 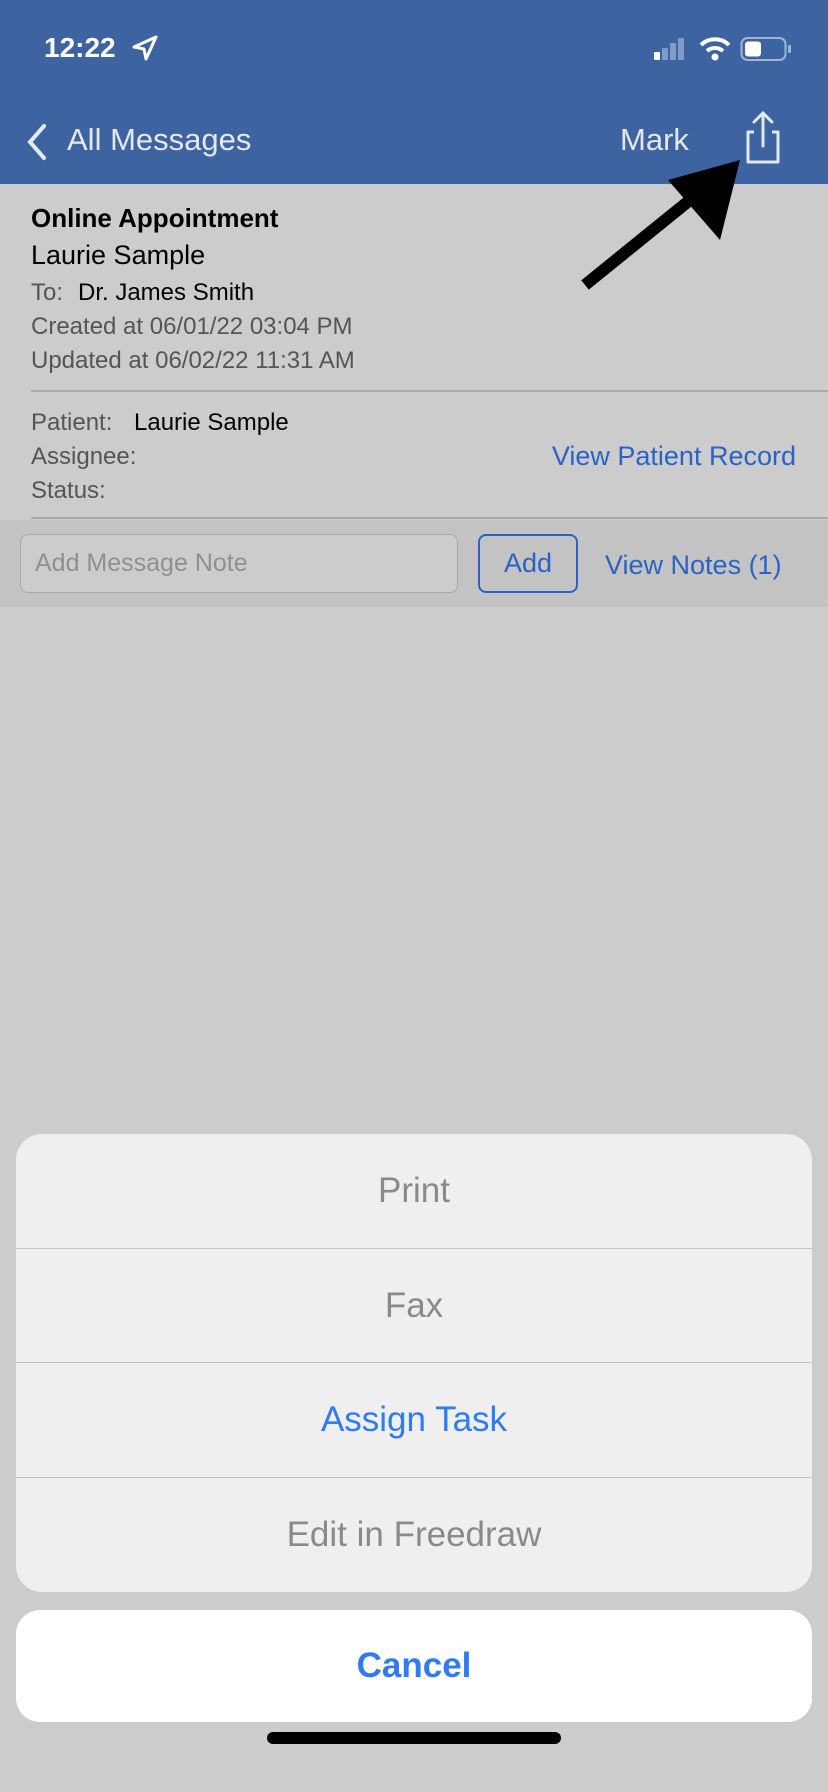 I want to click on location-arrow-icon, so click(x=145, y=48).